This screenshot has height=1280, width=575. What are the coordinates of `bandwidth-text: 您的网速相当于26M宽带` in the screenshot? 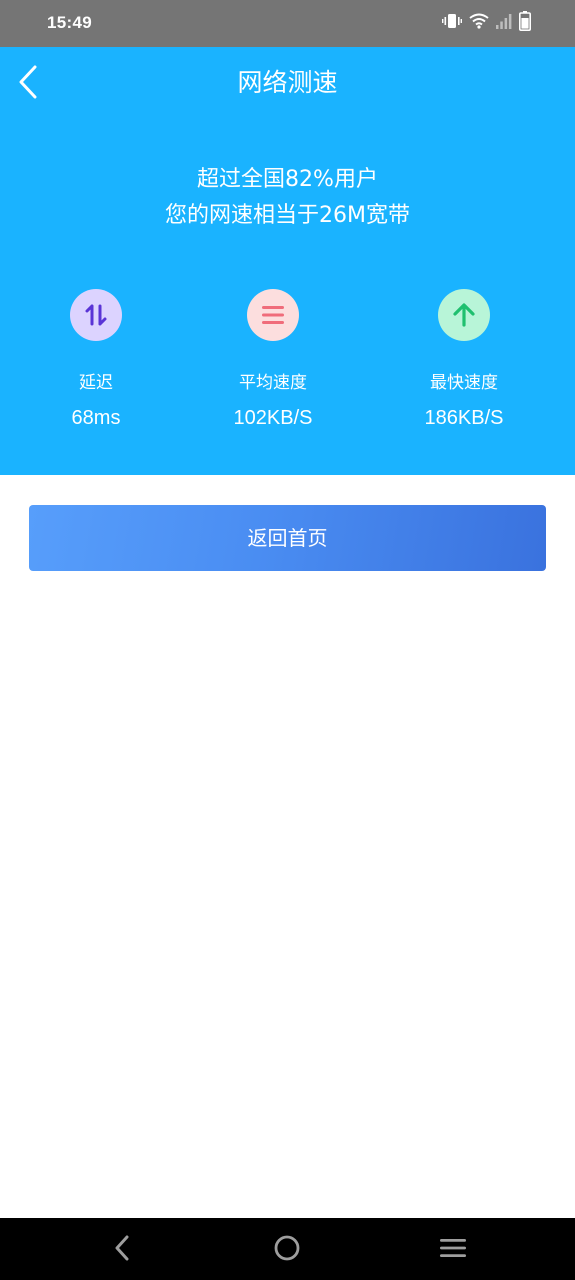 It's located at (287, 215).